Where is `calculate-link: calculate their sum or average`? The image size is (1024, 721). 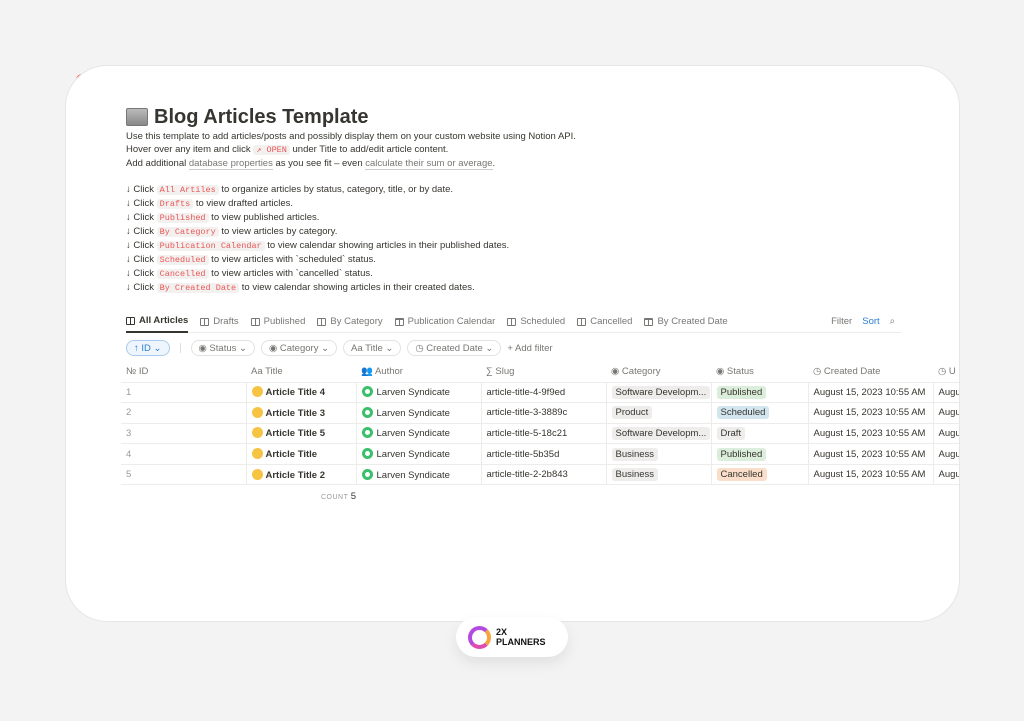
calculate-link: calculate their sum or average is located at coordinates (429, 164).